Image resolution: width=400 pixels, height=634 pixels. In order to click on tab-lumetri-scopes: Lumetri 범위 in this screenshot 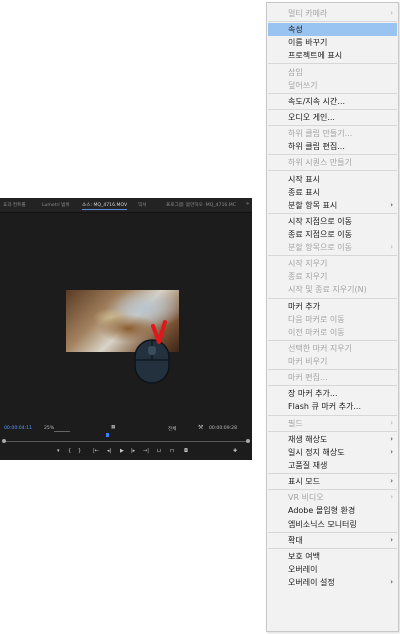, I will do `click(56, 205)`.